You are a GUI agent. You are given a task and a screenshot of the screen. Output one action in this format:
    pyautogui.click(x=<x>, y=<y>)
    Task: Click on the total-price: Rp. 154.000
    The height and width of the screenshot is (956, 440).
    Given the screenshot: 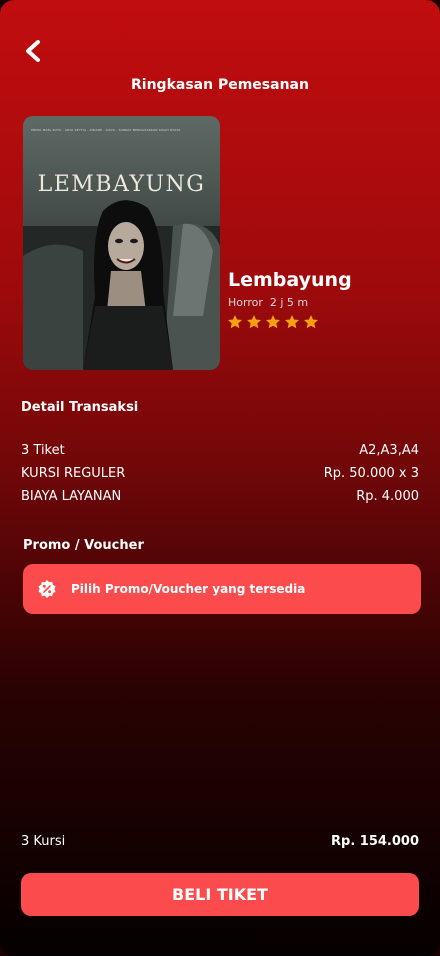 What is the action you would take?
    pyautogui.click(x=375, y=841)
    